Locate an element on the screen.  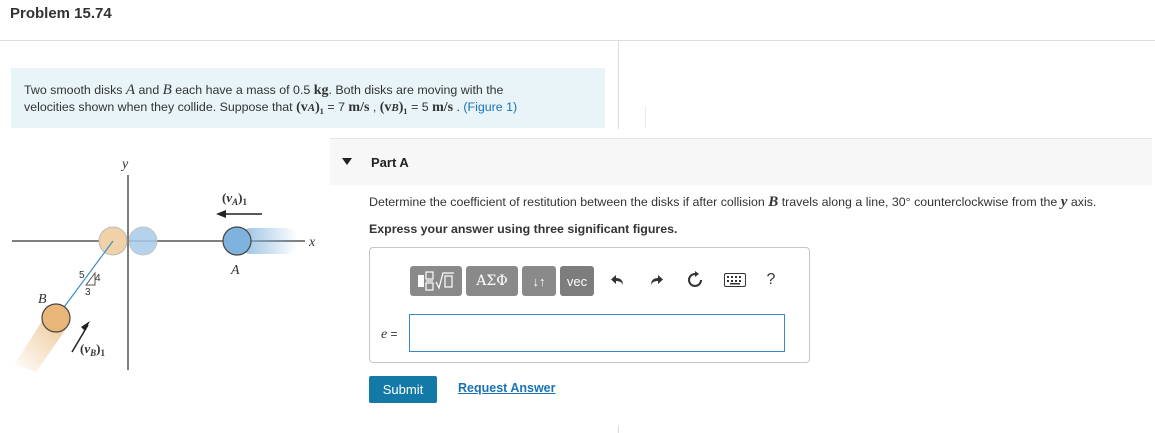
statement-text: . is located at coordinates (458, 107).